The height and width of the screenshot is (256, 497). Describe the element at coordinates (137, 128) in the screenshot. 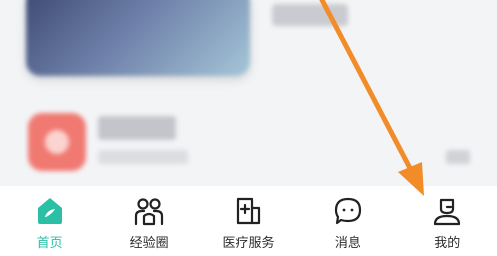

I see `service-title` at that location.